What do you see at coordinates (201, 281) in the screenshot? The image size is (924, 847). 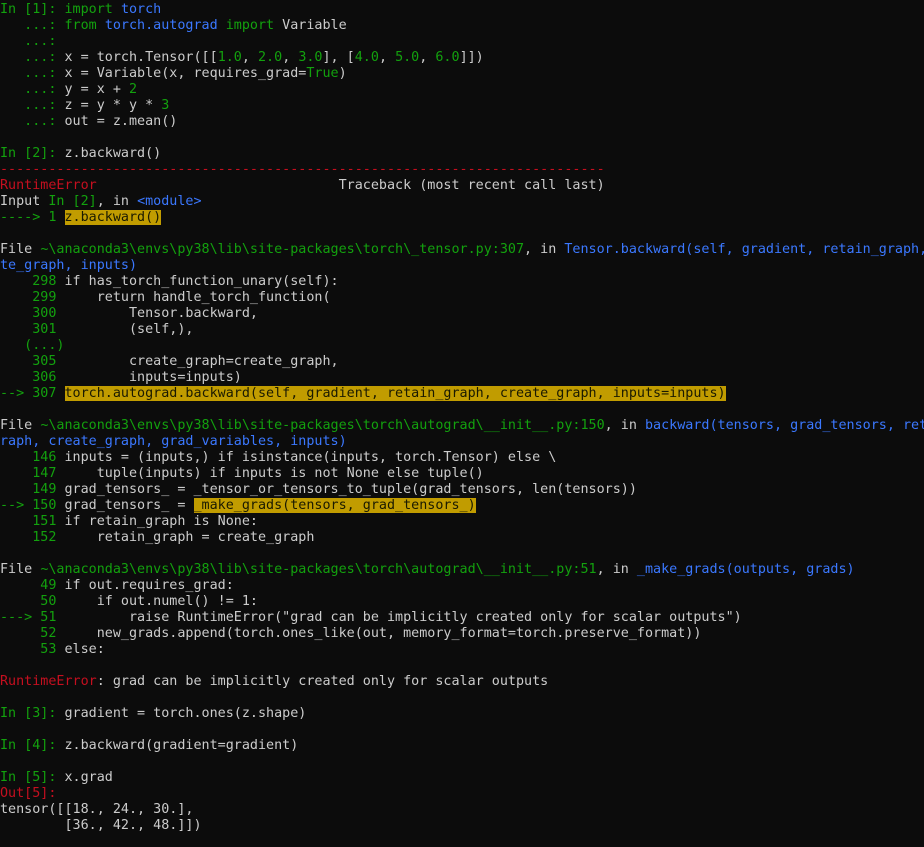 I see `terminal-text: if has_torch_function_unary(self):` at bounding box center [201, 281].